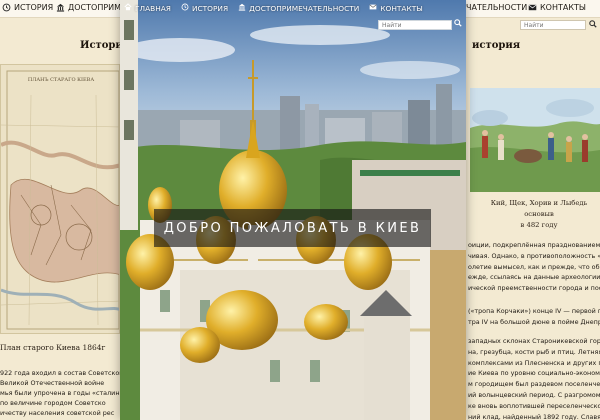 The height and width of the screenshot is (420, 600). What do you see at coordinates (553, 25) in the screenshot?
I see `bg-search-input` at bounding box center [553, 25].